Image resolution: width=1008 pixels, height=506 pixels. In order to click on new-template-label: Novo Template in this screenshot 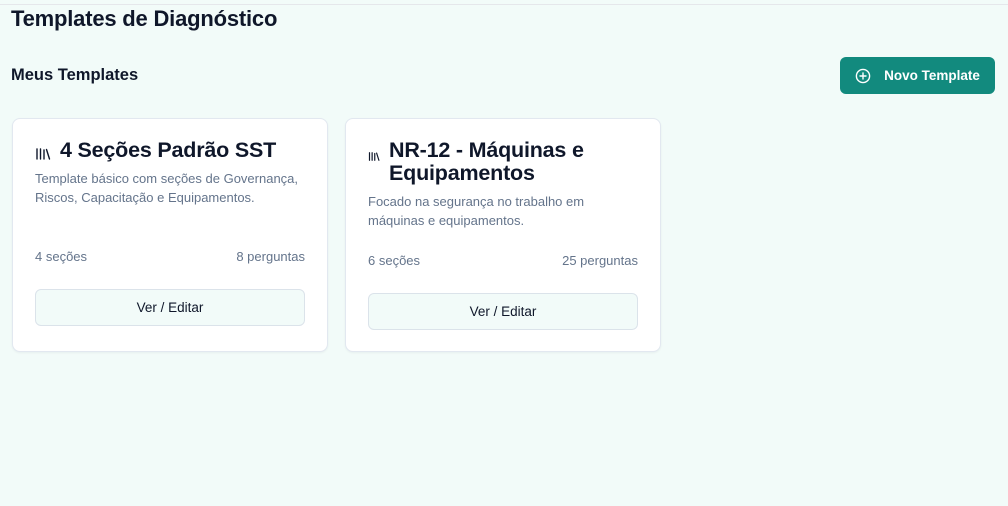, I will do `click(932, 75)`.